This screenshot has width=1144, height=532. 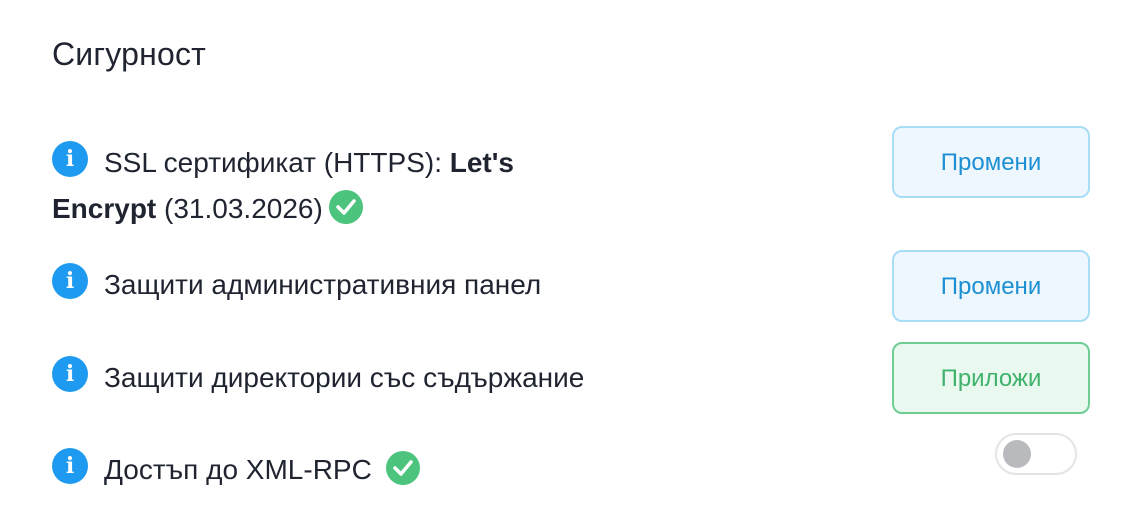 I want to click on change-ssl-button: Промени, so click(x=991, y=162).